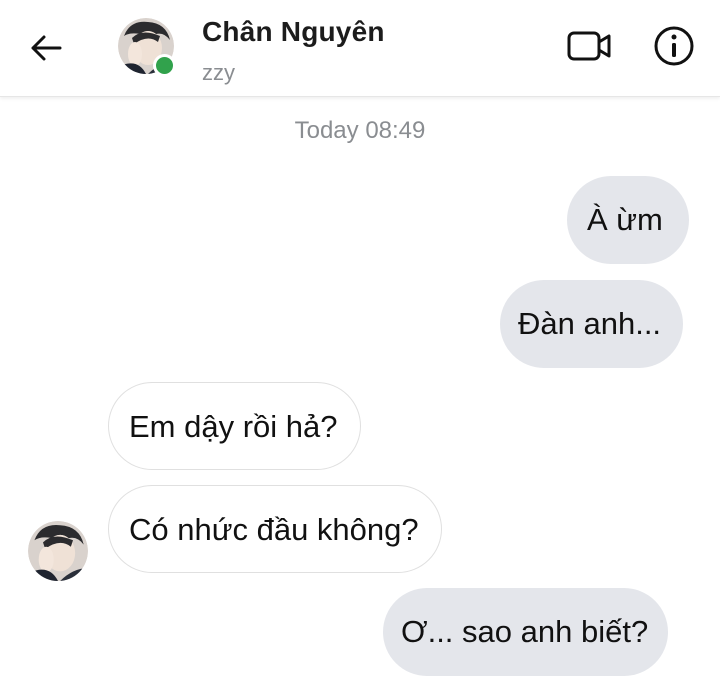 This screenshot has width=720, height=680. I want to click on arrow-left-icon, so click(46, 50).